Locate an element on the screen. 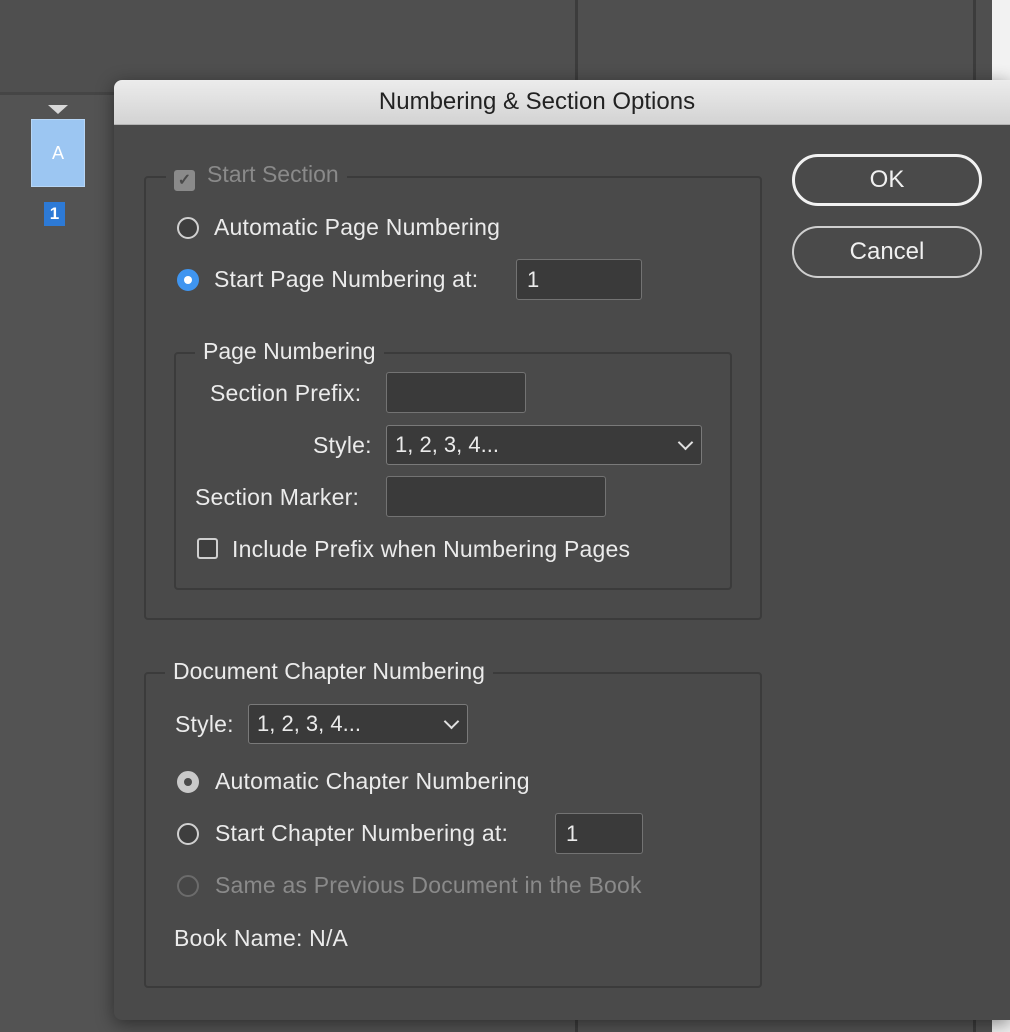  automatic-page-numbering-label: Automatic Page Numbering is located at coordinates (357, 227).